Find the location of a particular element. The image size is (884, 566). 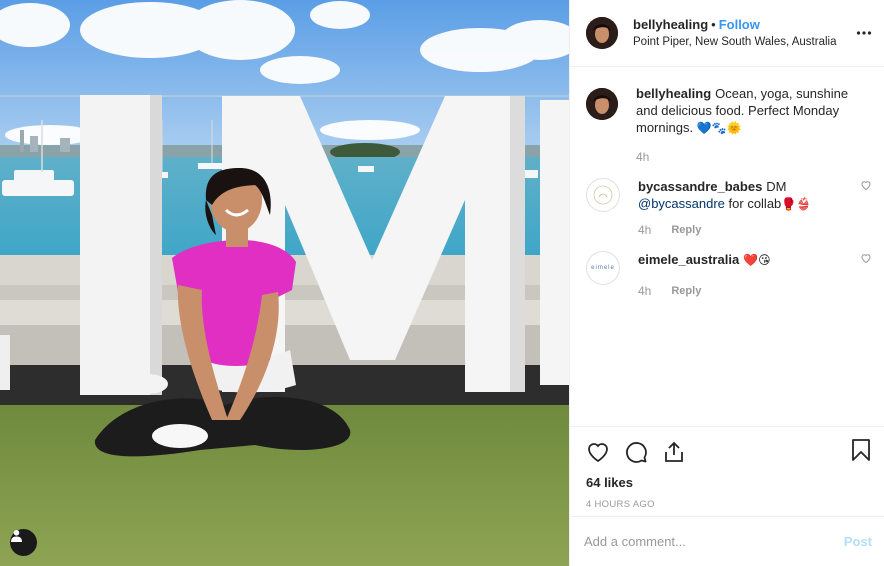

like-button is located at coordinates (598, 452).